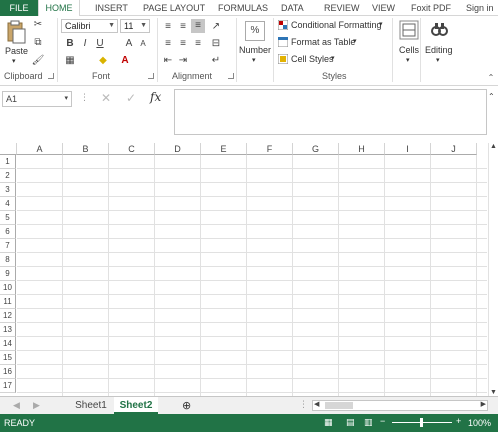 This screenshot has height=432, width=498. Describe the element at coordinates (292, 8) in the screenshot. I see `tab-data: DATA` at that location.